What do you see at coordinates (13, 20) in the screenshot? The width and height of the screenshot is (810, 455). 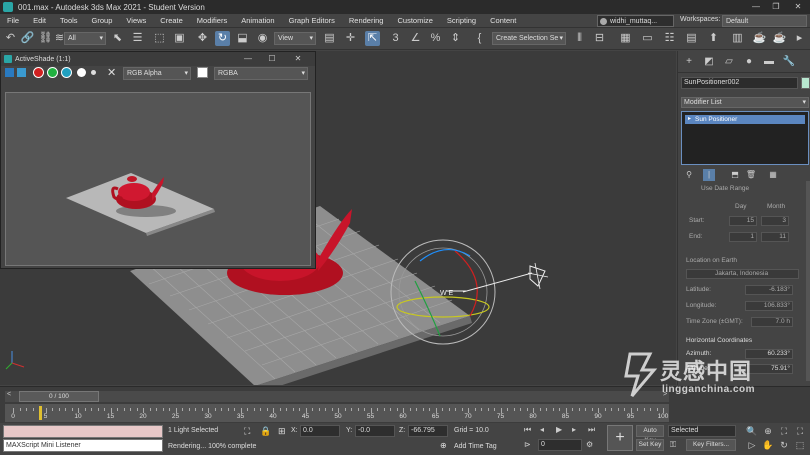 I see `menu-file: File` at bounding box center [13, 20].